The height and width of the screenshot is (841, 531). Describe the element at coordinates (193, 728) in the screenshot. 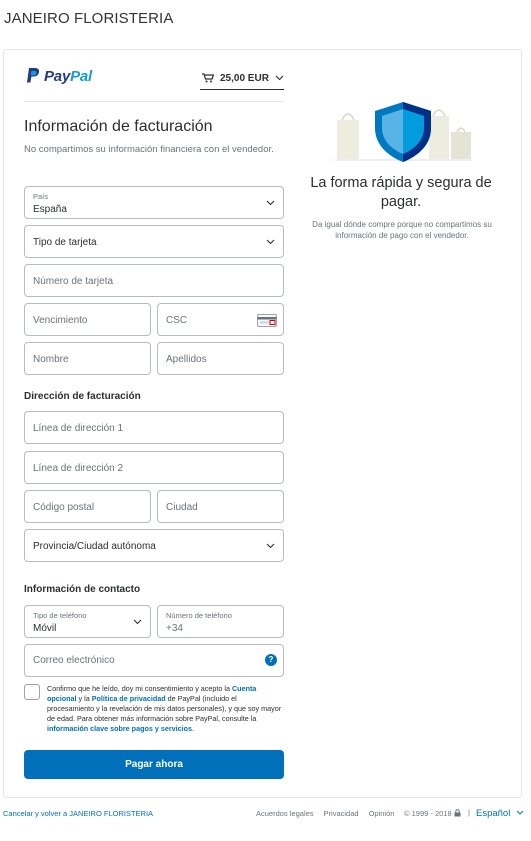

I see `consent-text-4: .` at that location.